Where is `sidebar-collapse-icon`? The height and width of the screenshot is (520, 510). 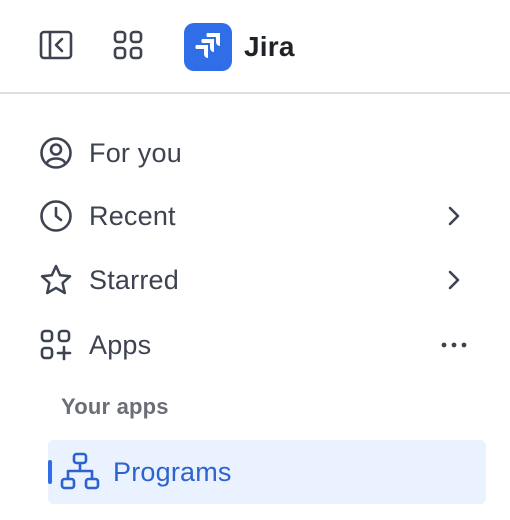
sidebar-collapse-icon is located at coordinates (56, 47).